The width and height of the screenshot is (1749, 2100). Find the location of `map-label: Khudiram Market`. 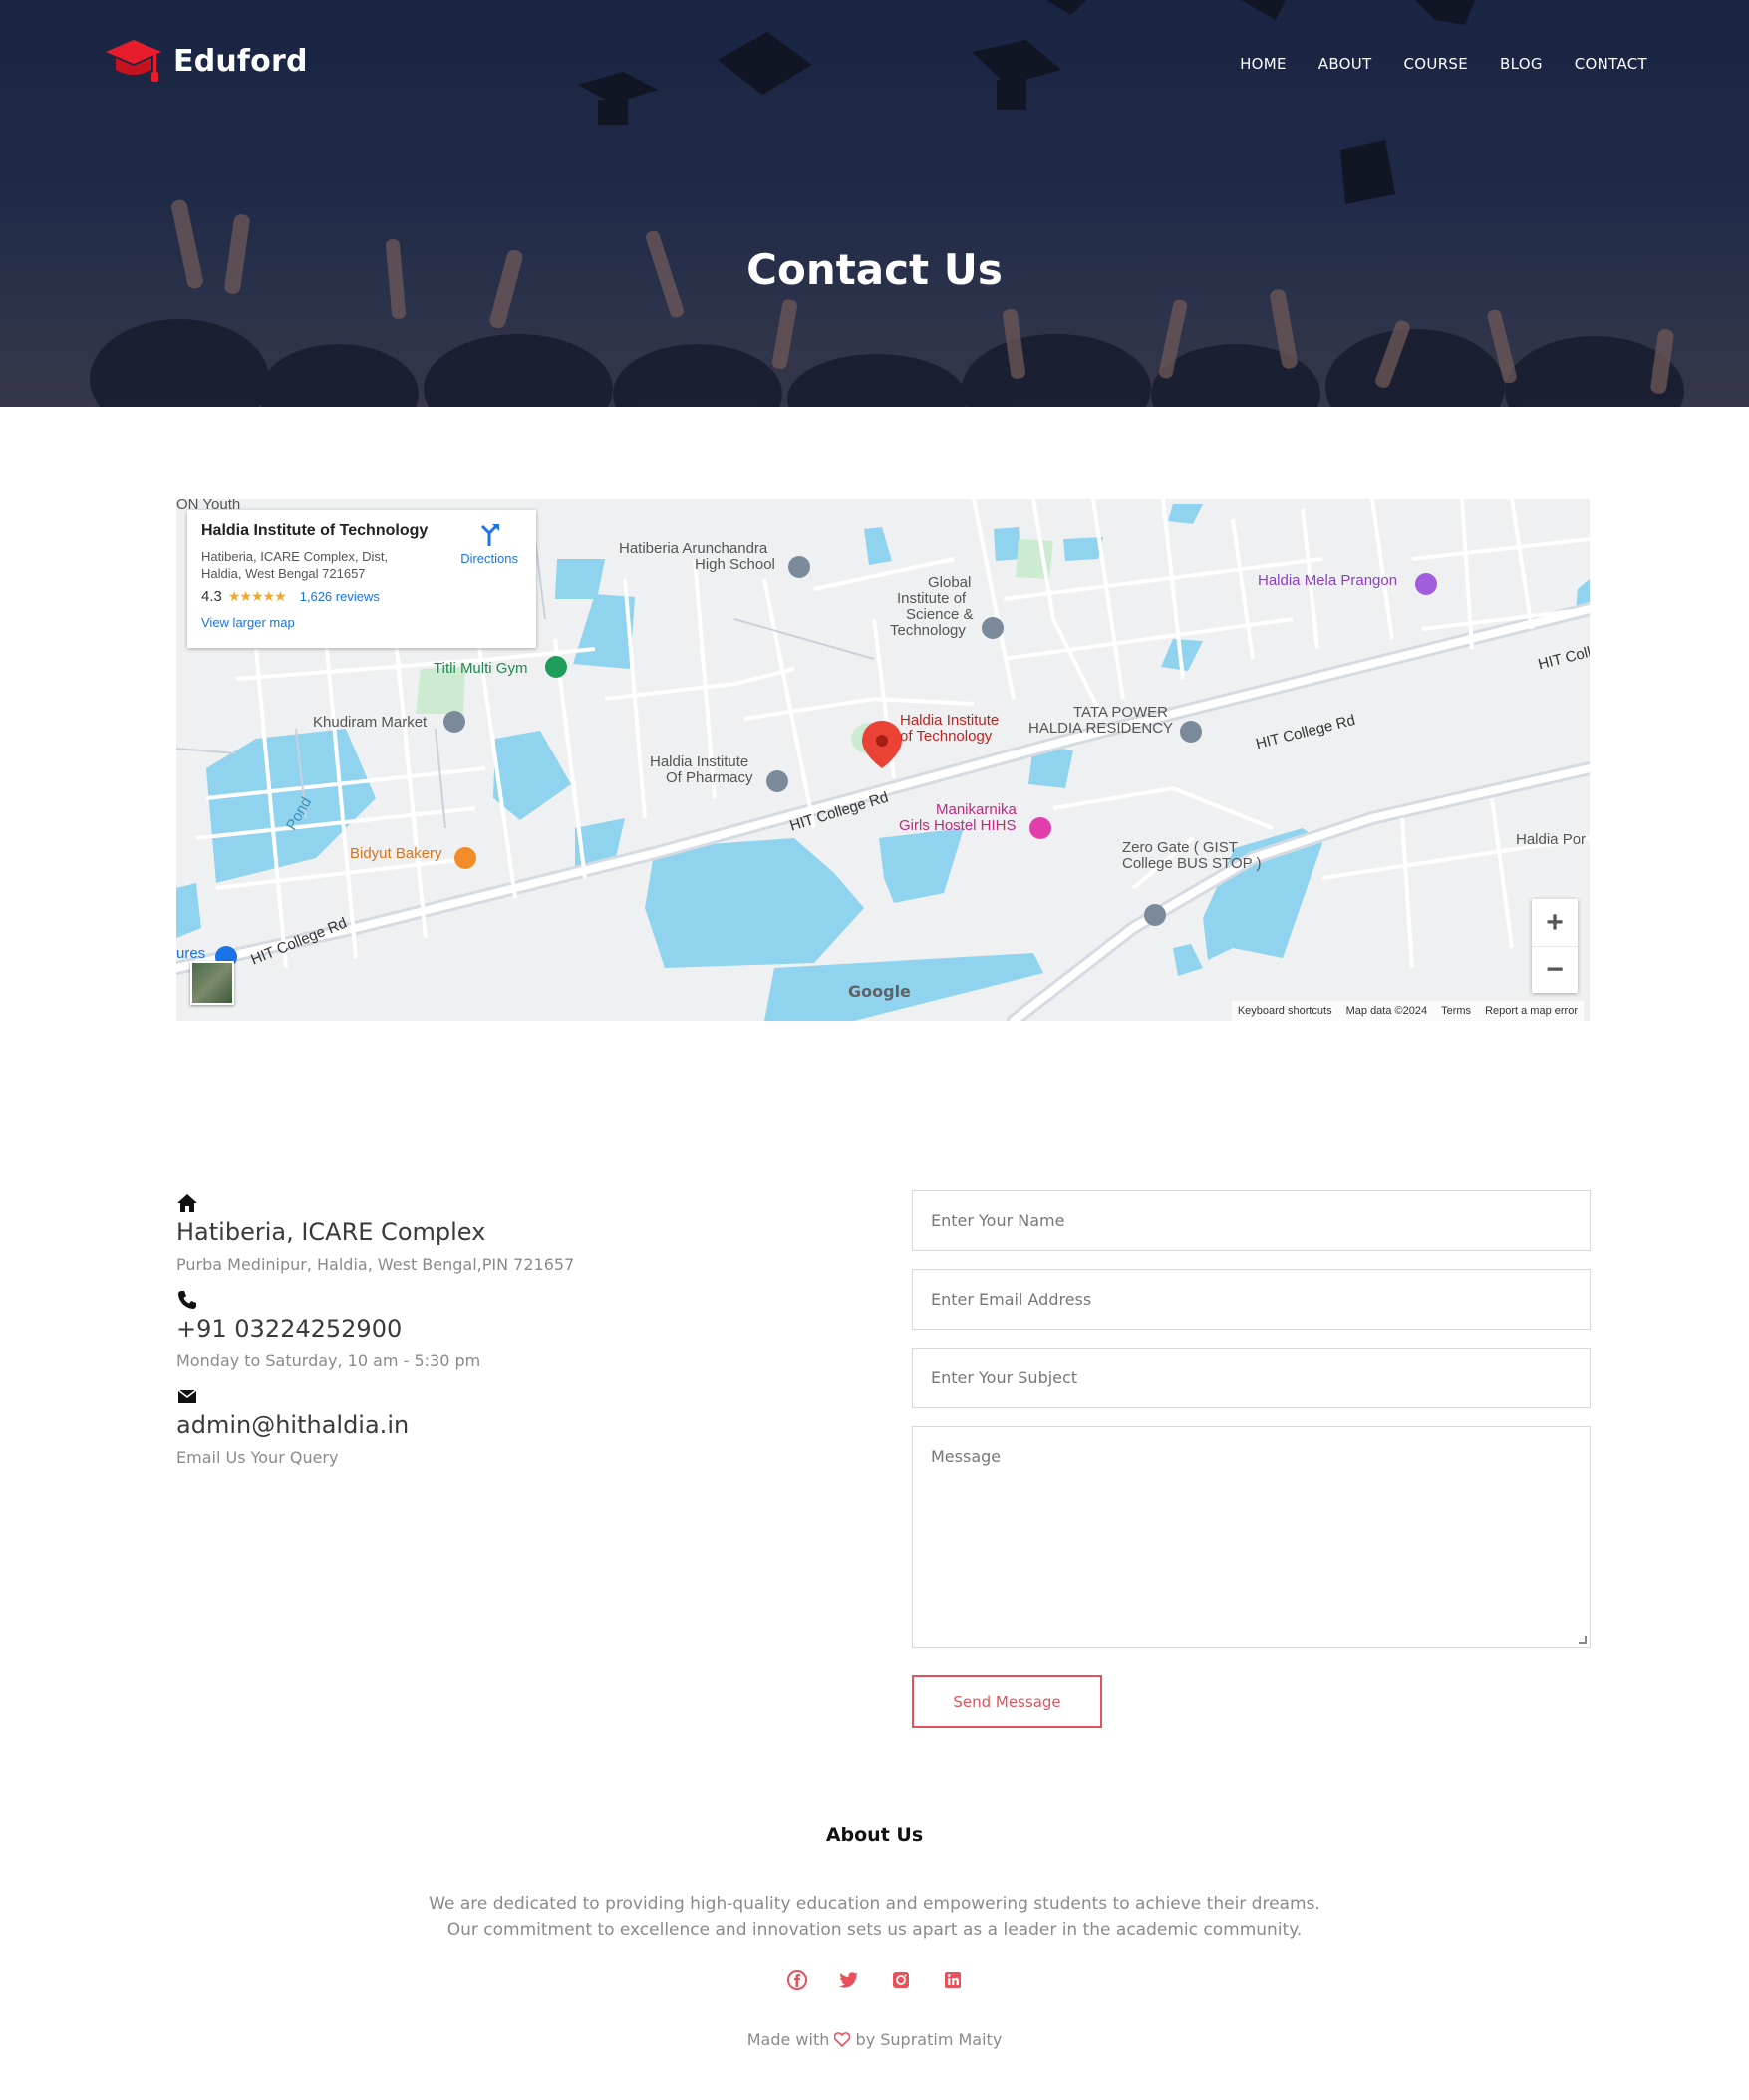

map-label: Khudiram Market is located at coordinates (371, 723).